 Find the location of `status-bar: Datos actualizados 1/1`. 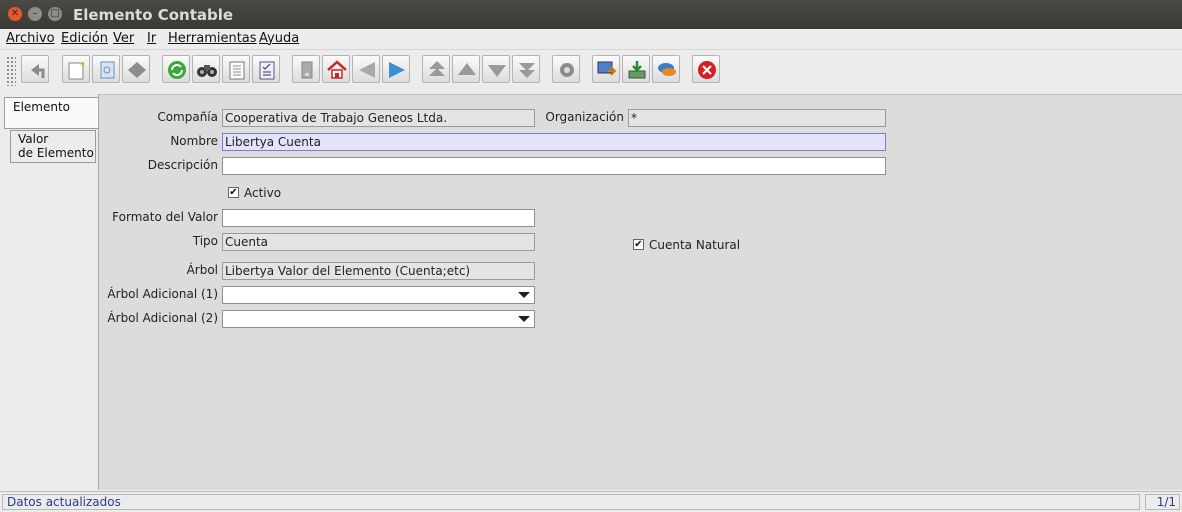

status-bar: Datos actualizados 1/1 is located at coordinates (591, 501).